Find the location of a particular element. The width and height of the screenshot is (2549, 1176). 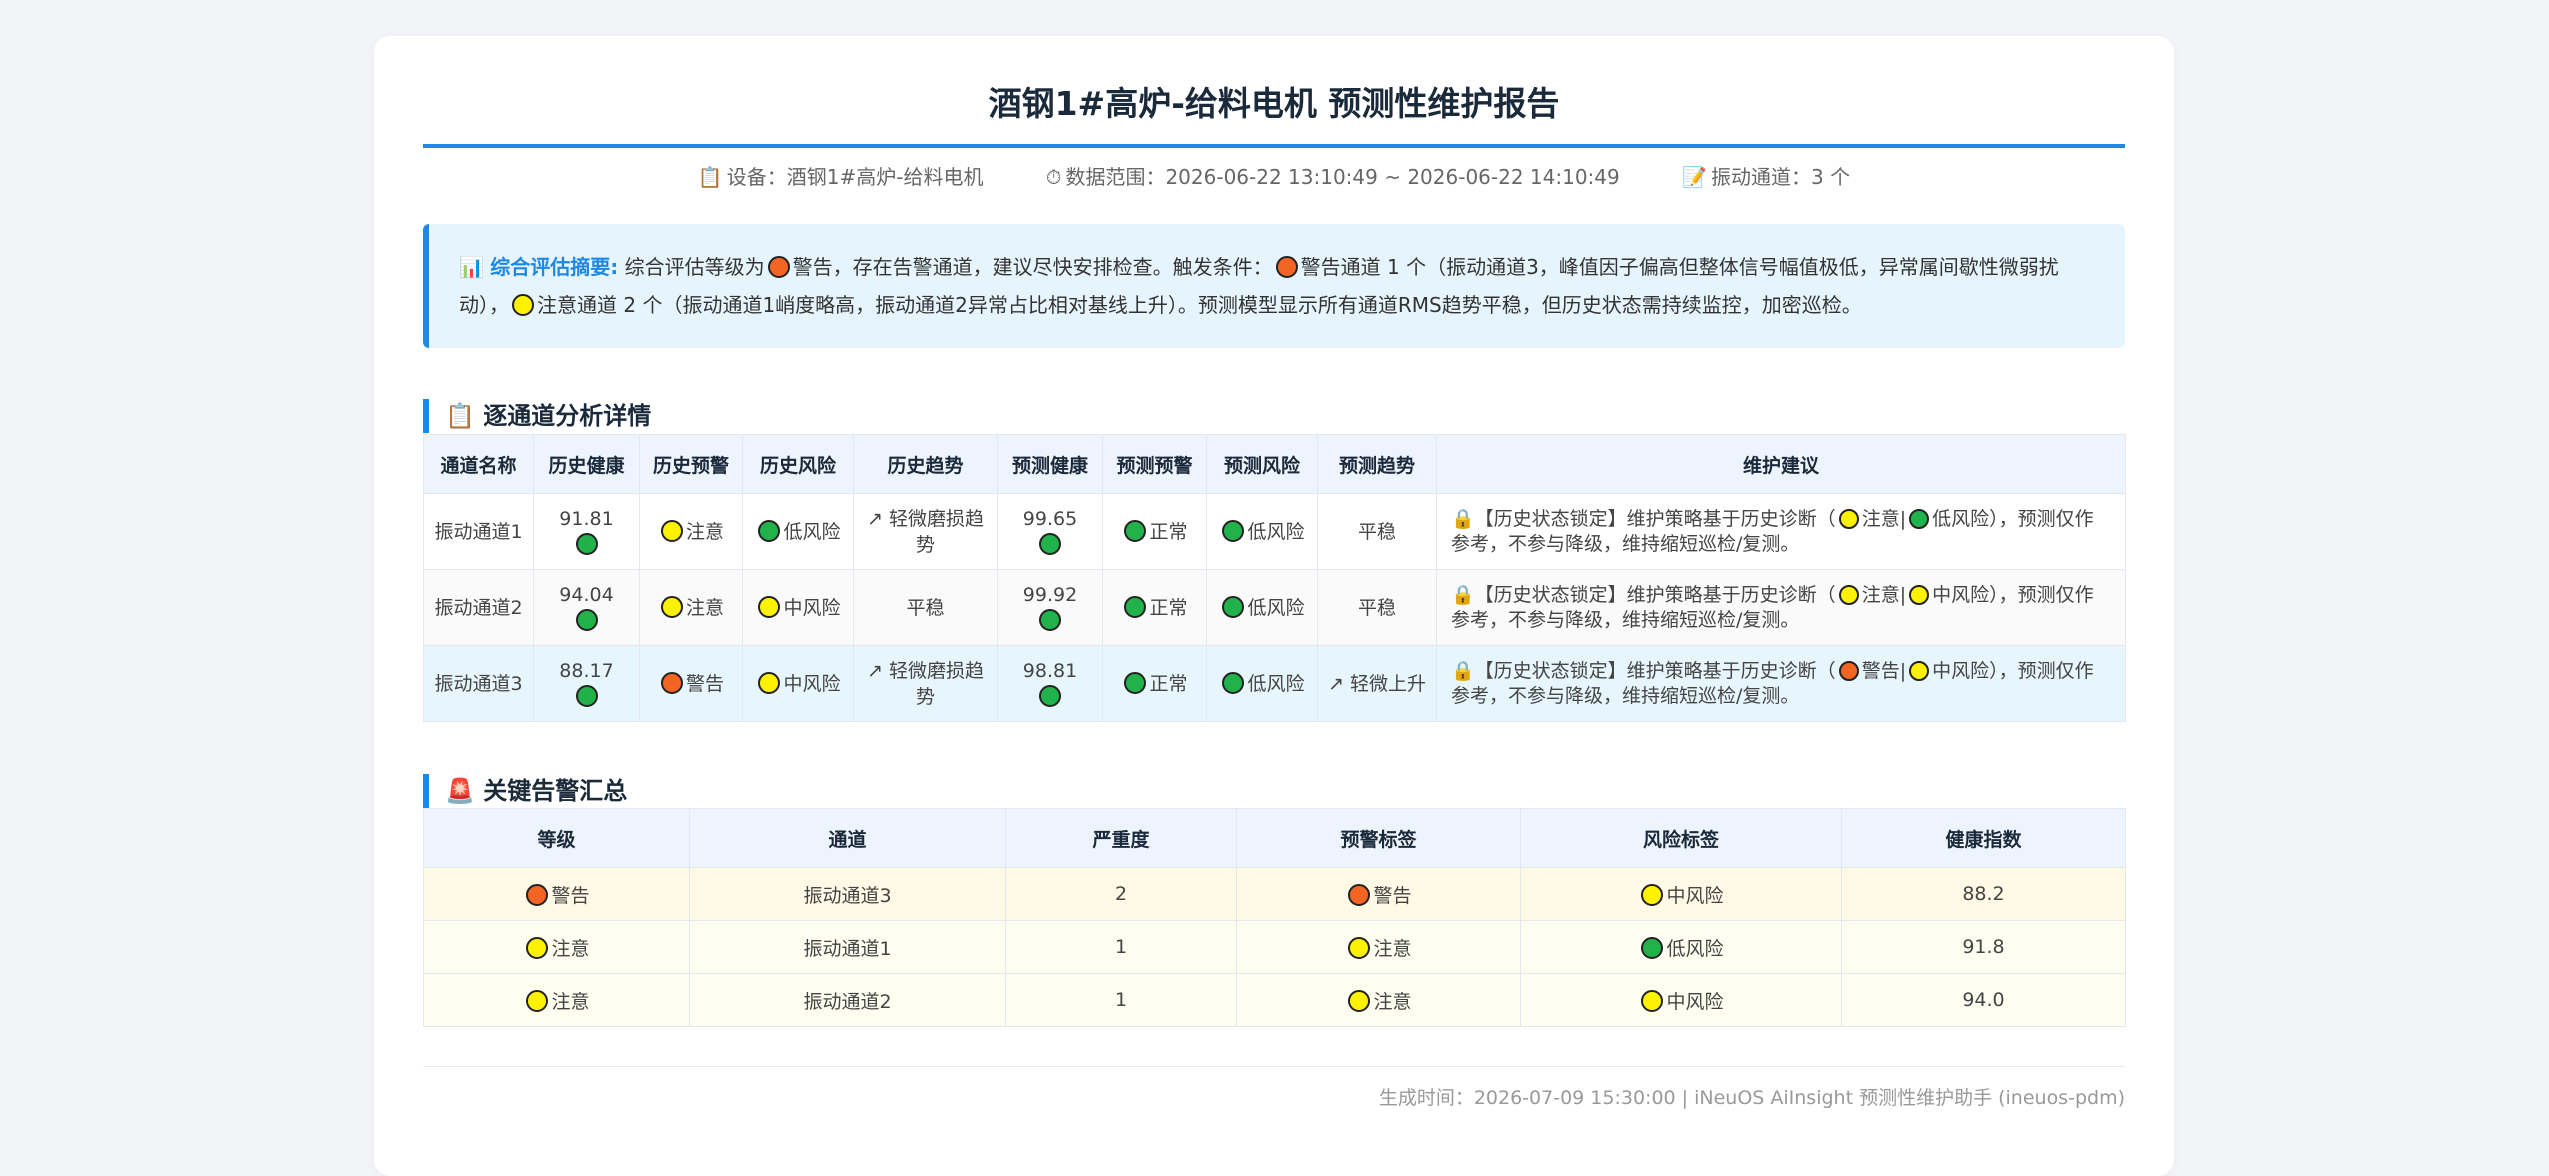

pred-trend: ↗ 轻微上升 is located at coordinates (1377, 683).